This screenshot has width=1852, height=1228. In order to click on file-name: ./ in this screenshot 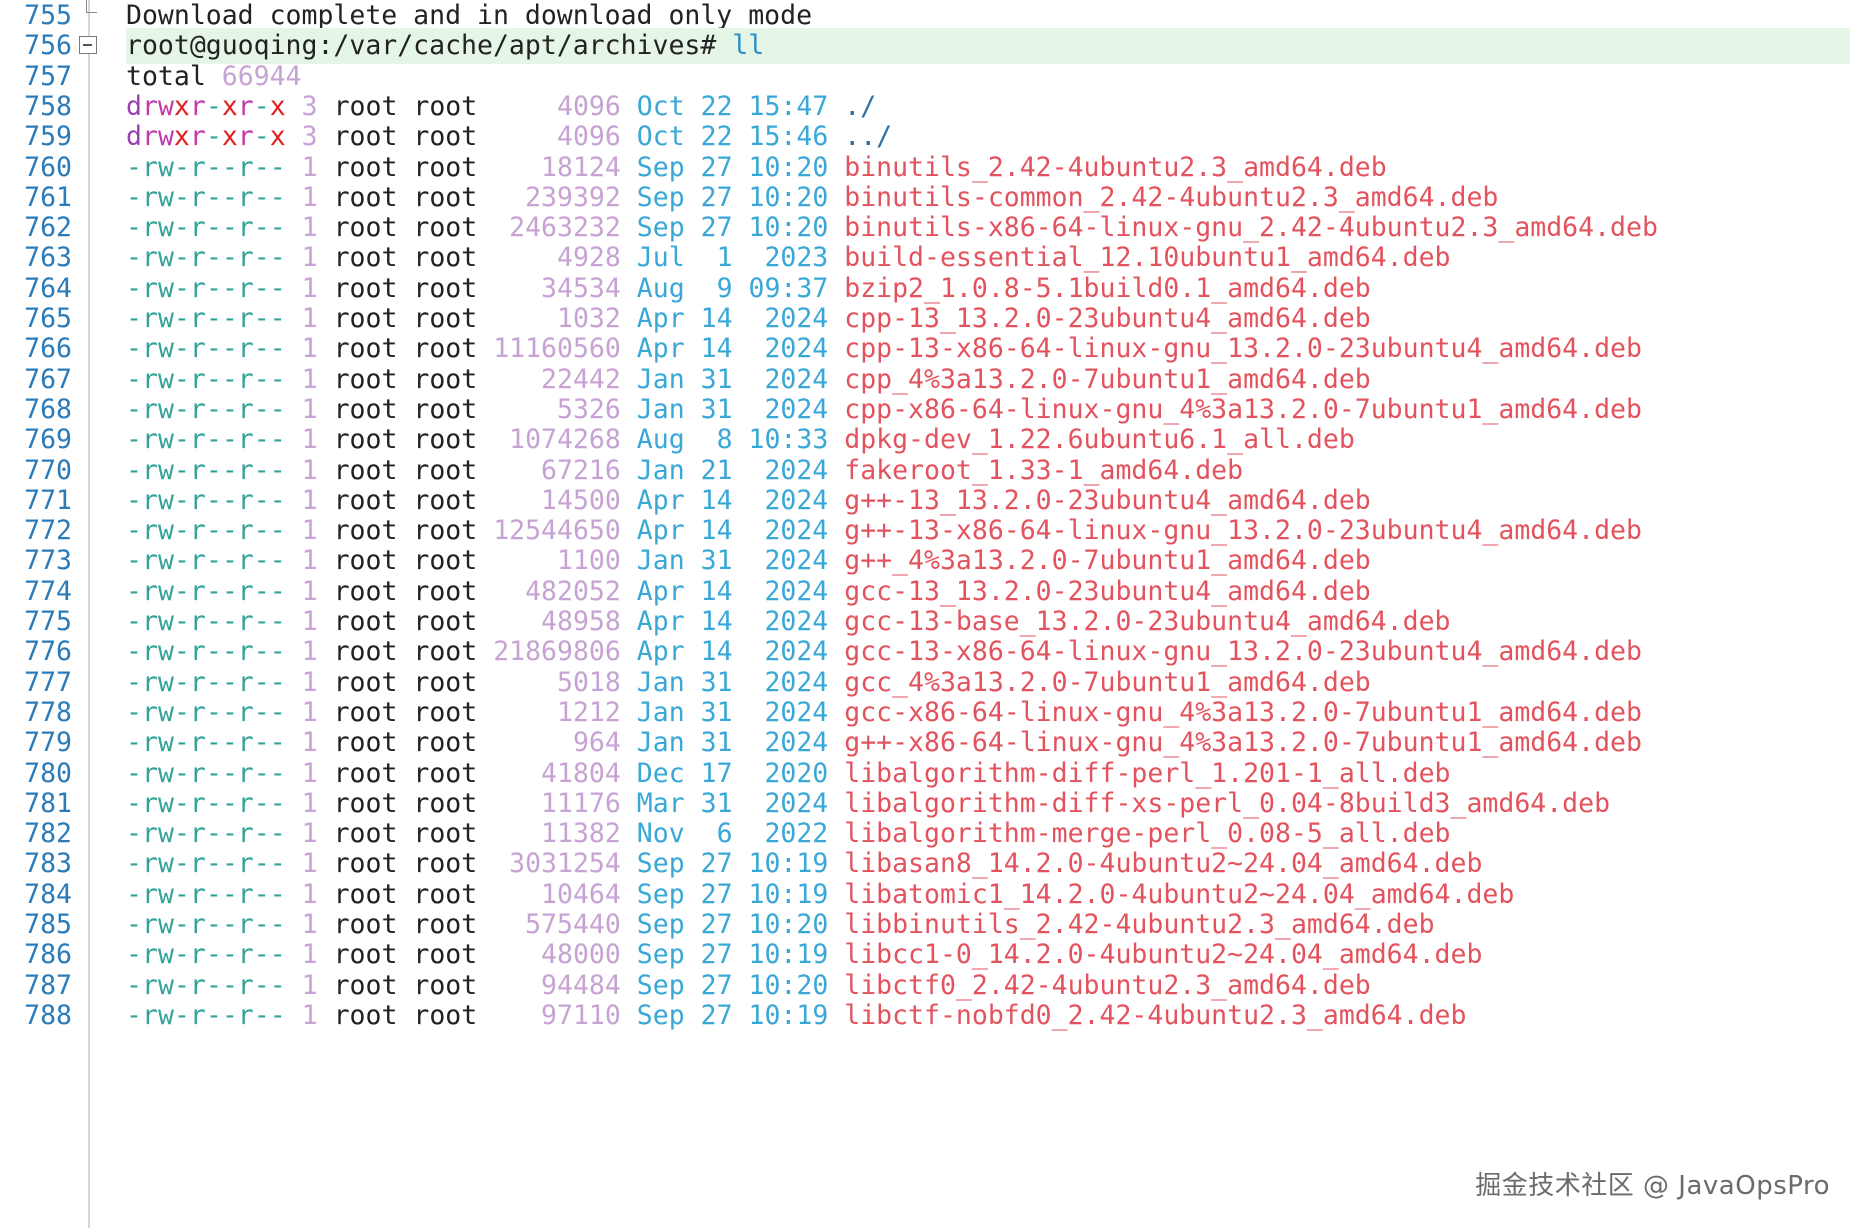, I will do `click(860, 106)`.